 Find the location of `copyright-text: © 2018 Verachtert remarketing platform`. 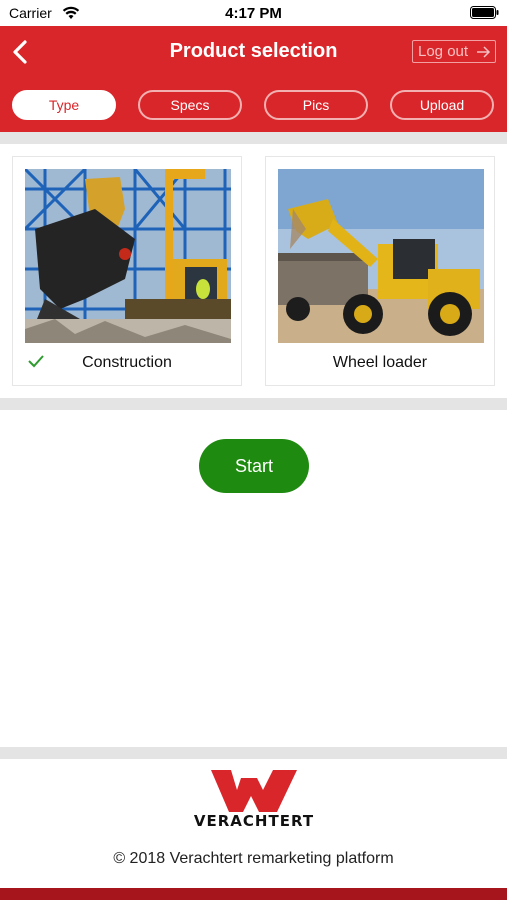

copyright-text: © 2018 Verachtert remarketing platform is located at coordinates (253, 858).